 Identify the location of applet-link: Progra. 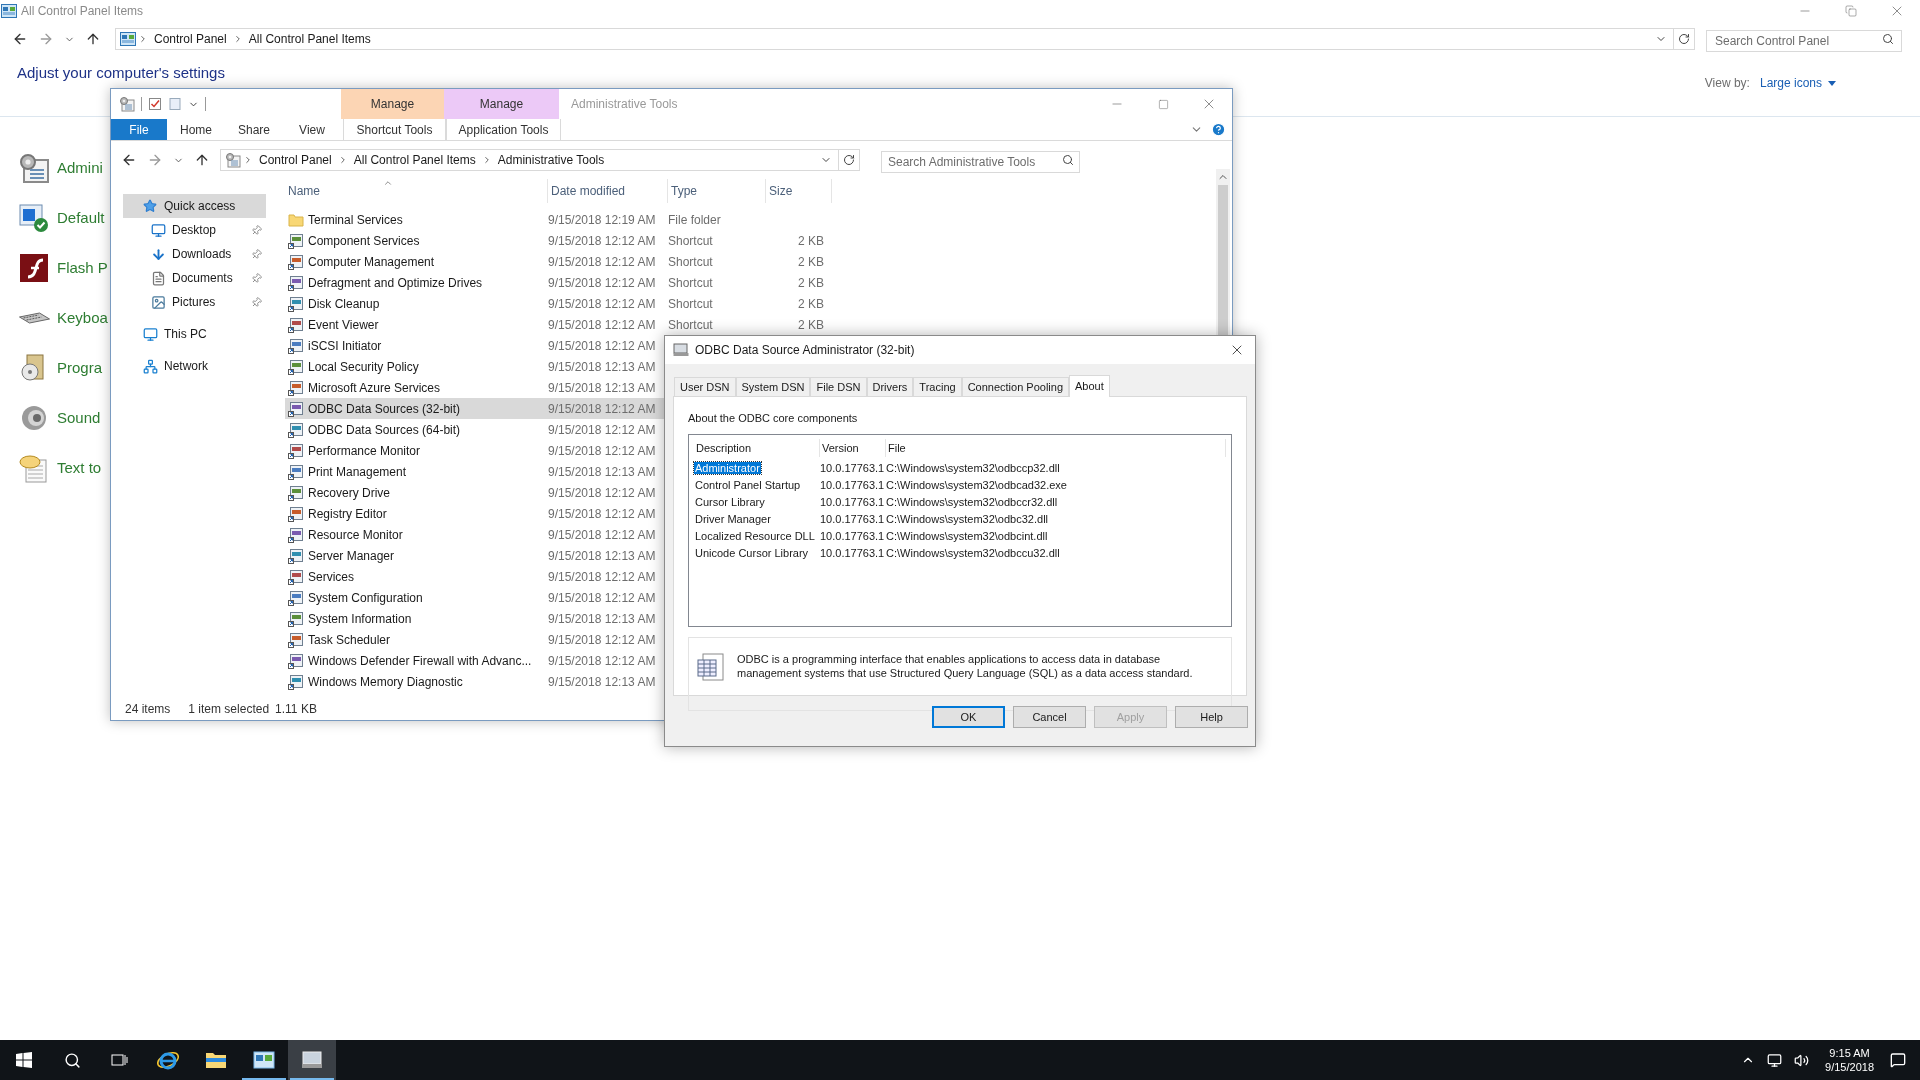
(80, 368).